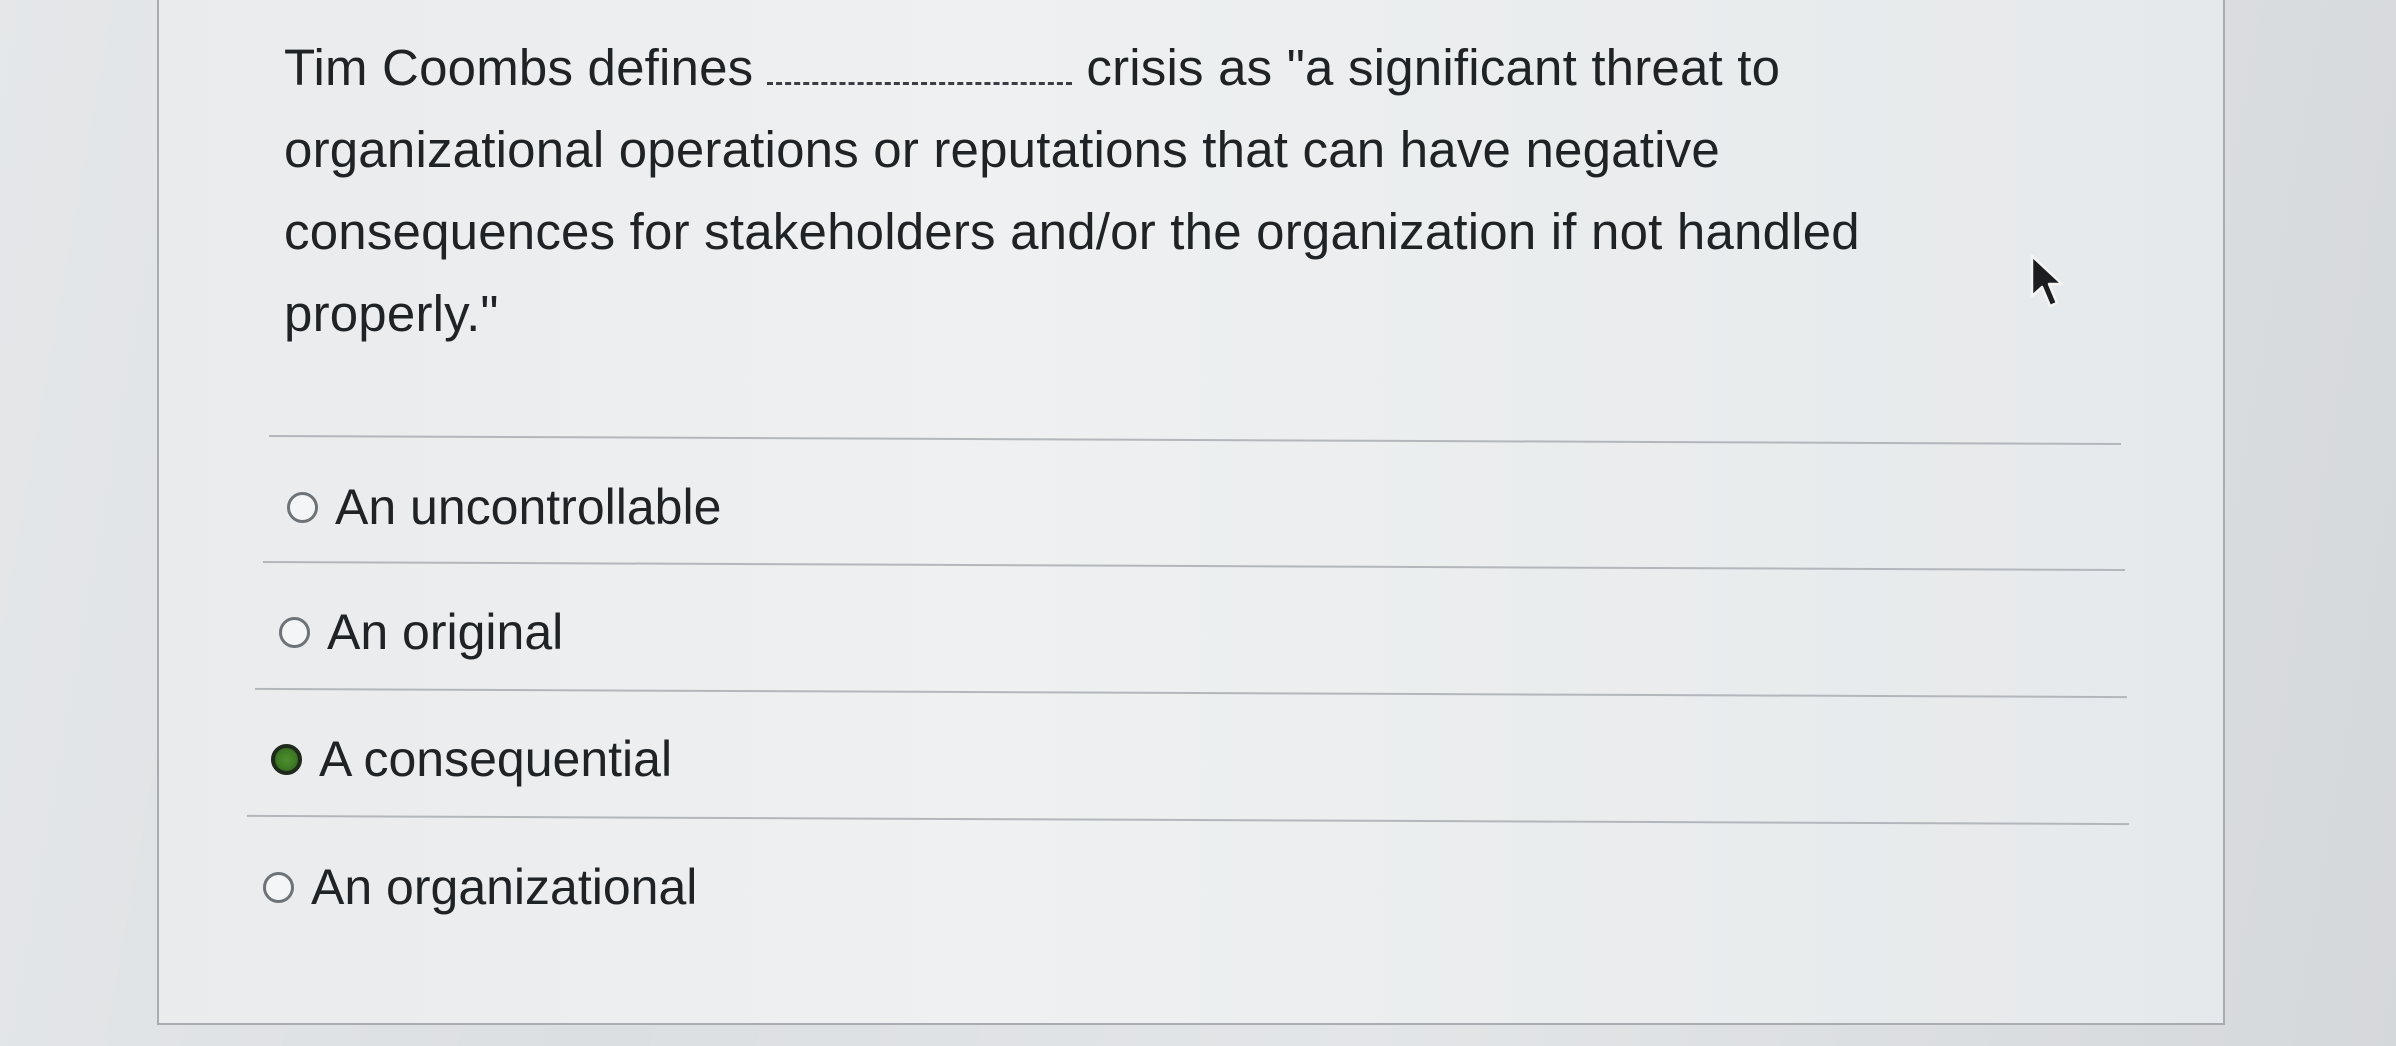 The width and height of the screenshot is (2396, 1046). What do you see at coordinates (504, 887) in the screenshot?
I see `option-label: An organizational` at bounding box center [504, 887].